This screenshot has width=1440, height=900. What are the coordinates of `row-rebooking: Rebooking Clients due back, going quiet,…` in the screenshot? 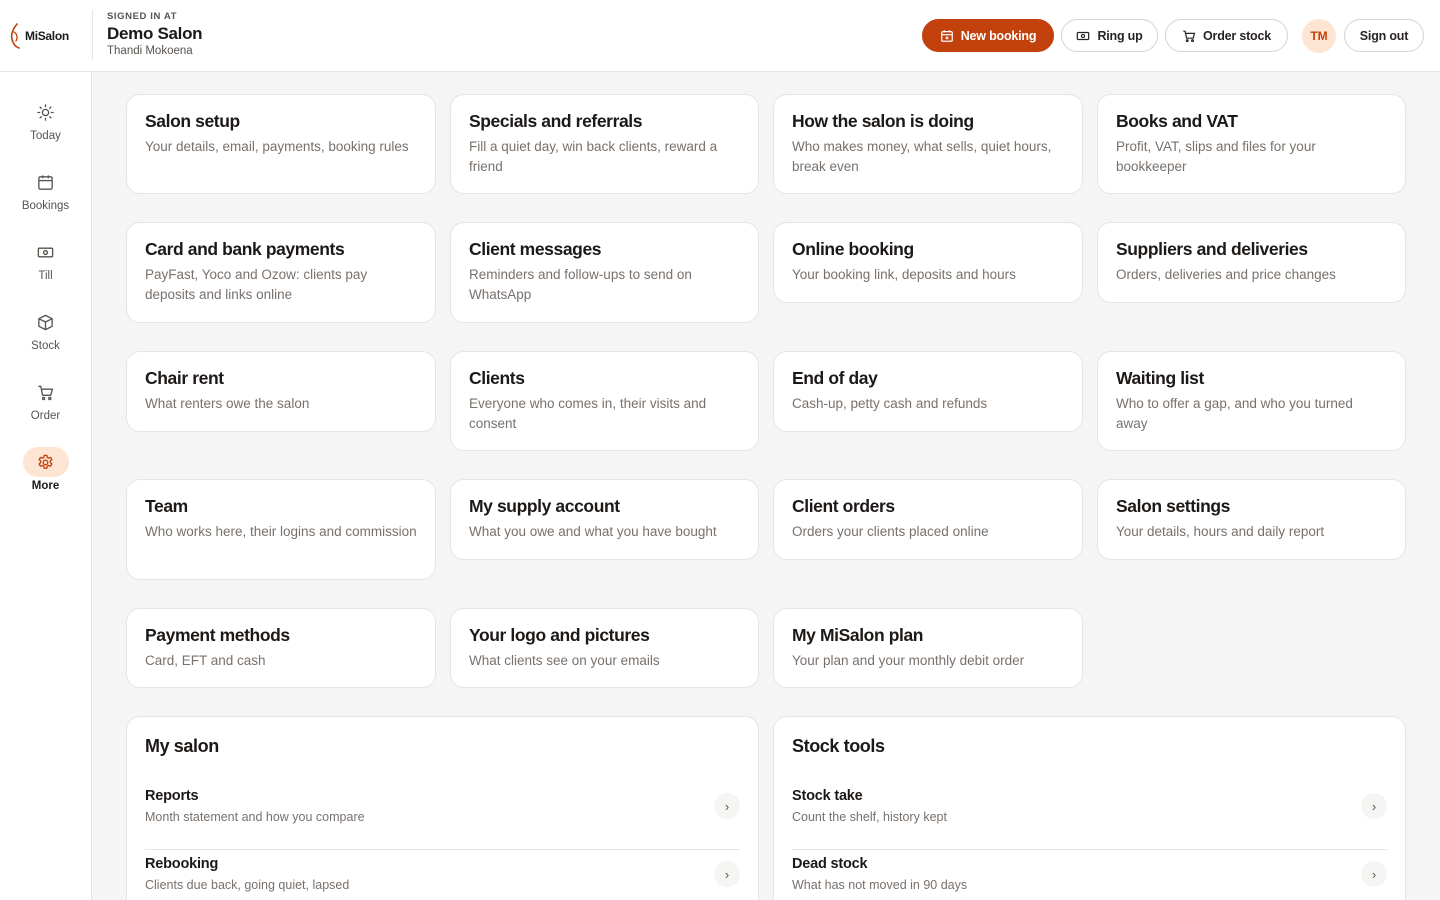 It's located at (442, 878).